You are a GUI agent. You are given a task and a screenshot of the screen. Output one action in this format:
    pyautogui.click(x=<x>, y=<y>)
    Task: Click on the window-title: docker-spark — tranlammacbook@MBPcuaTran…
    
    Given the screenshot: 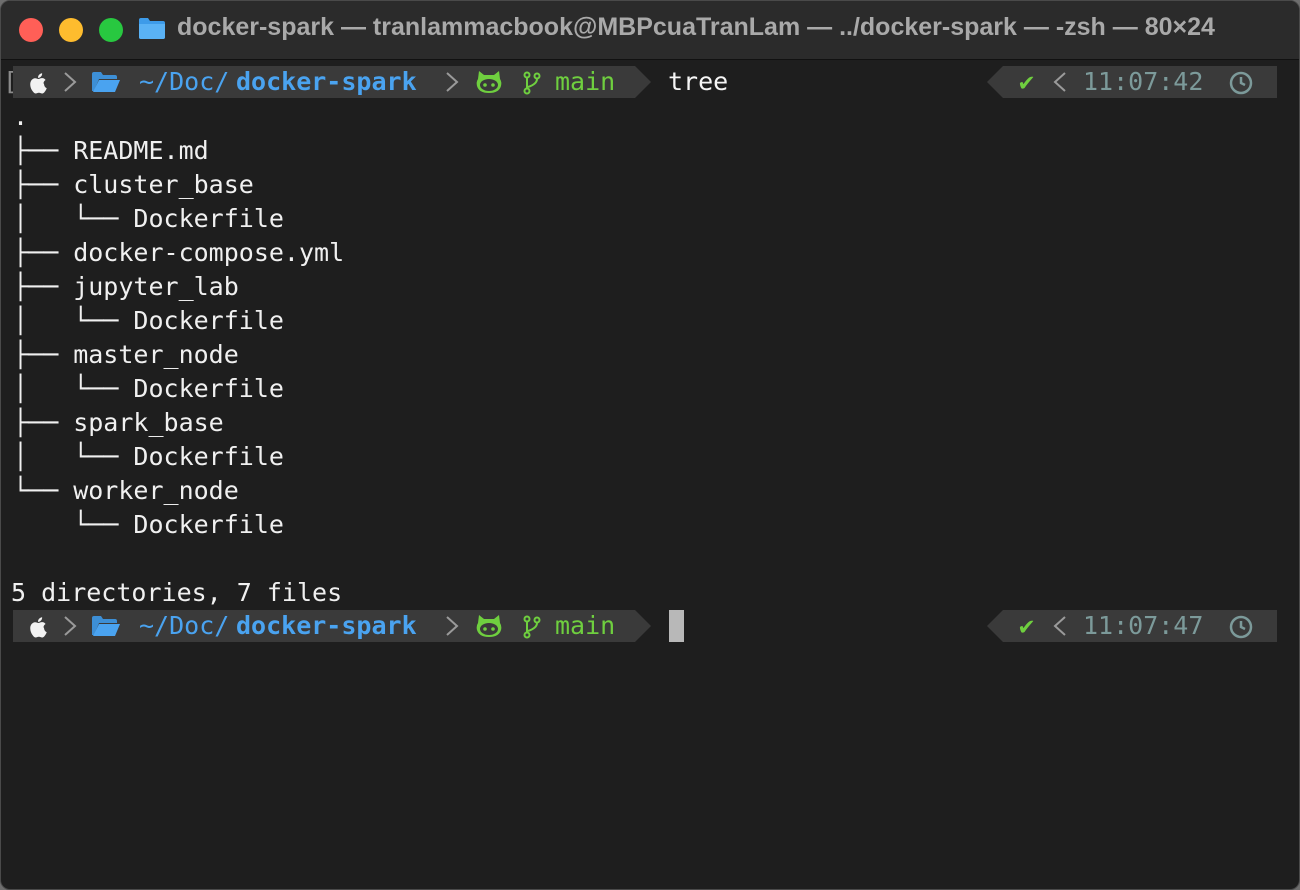 What is the action you would take?
    pyautogui.click(x=696, y=27)
    